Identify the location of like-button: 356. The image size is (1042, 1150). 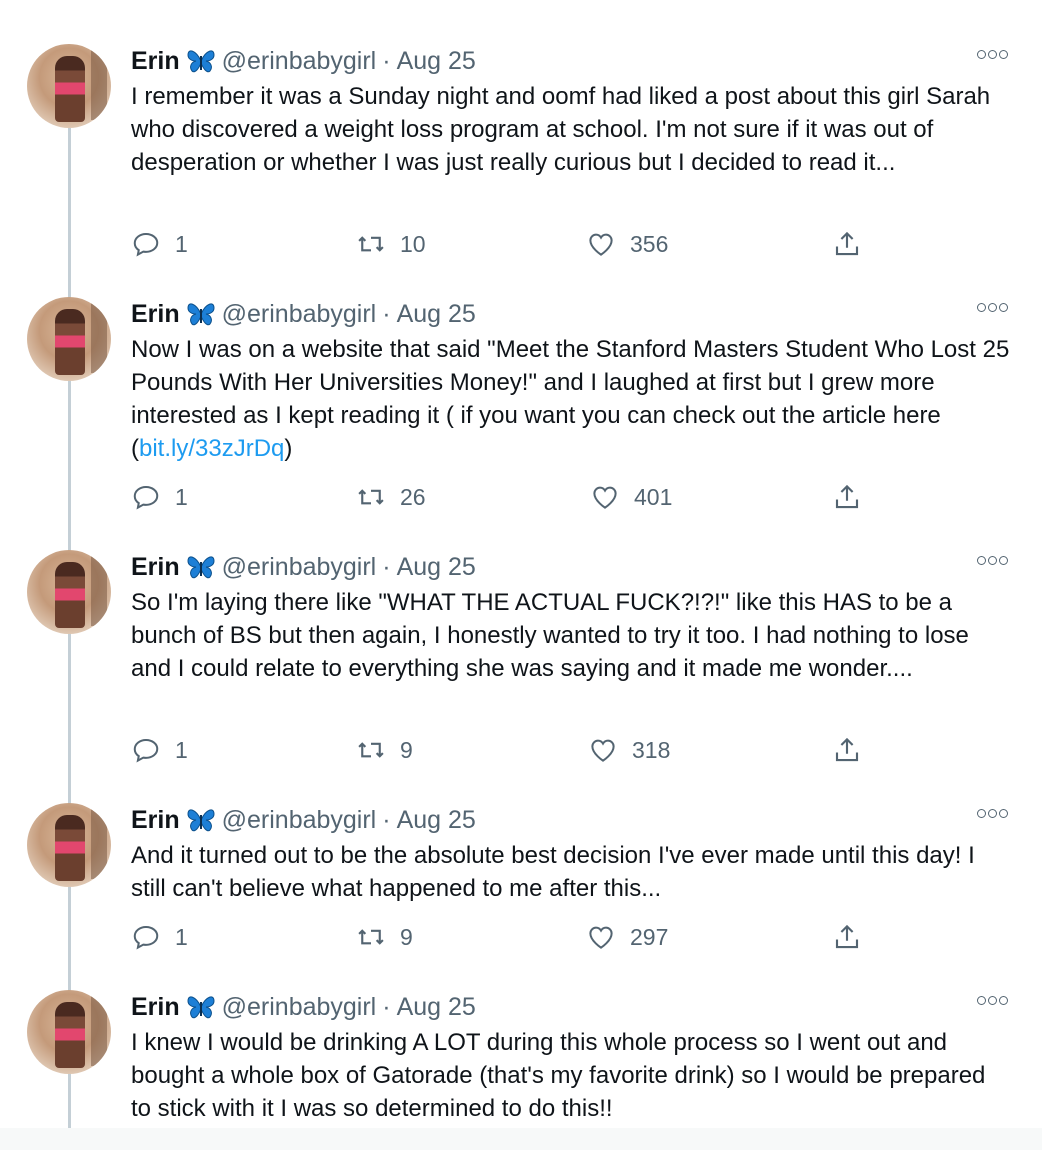
(627, 244).